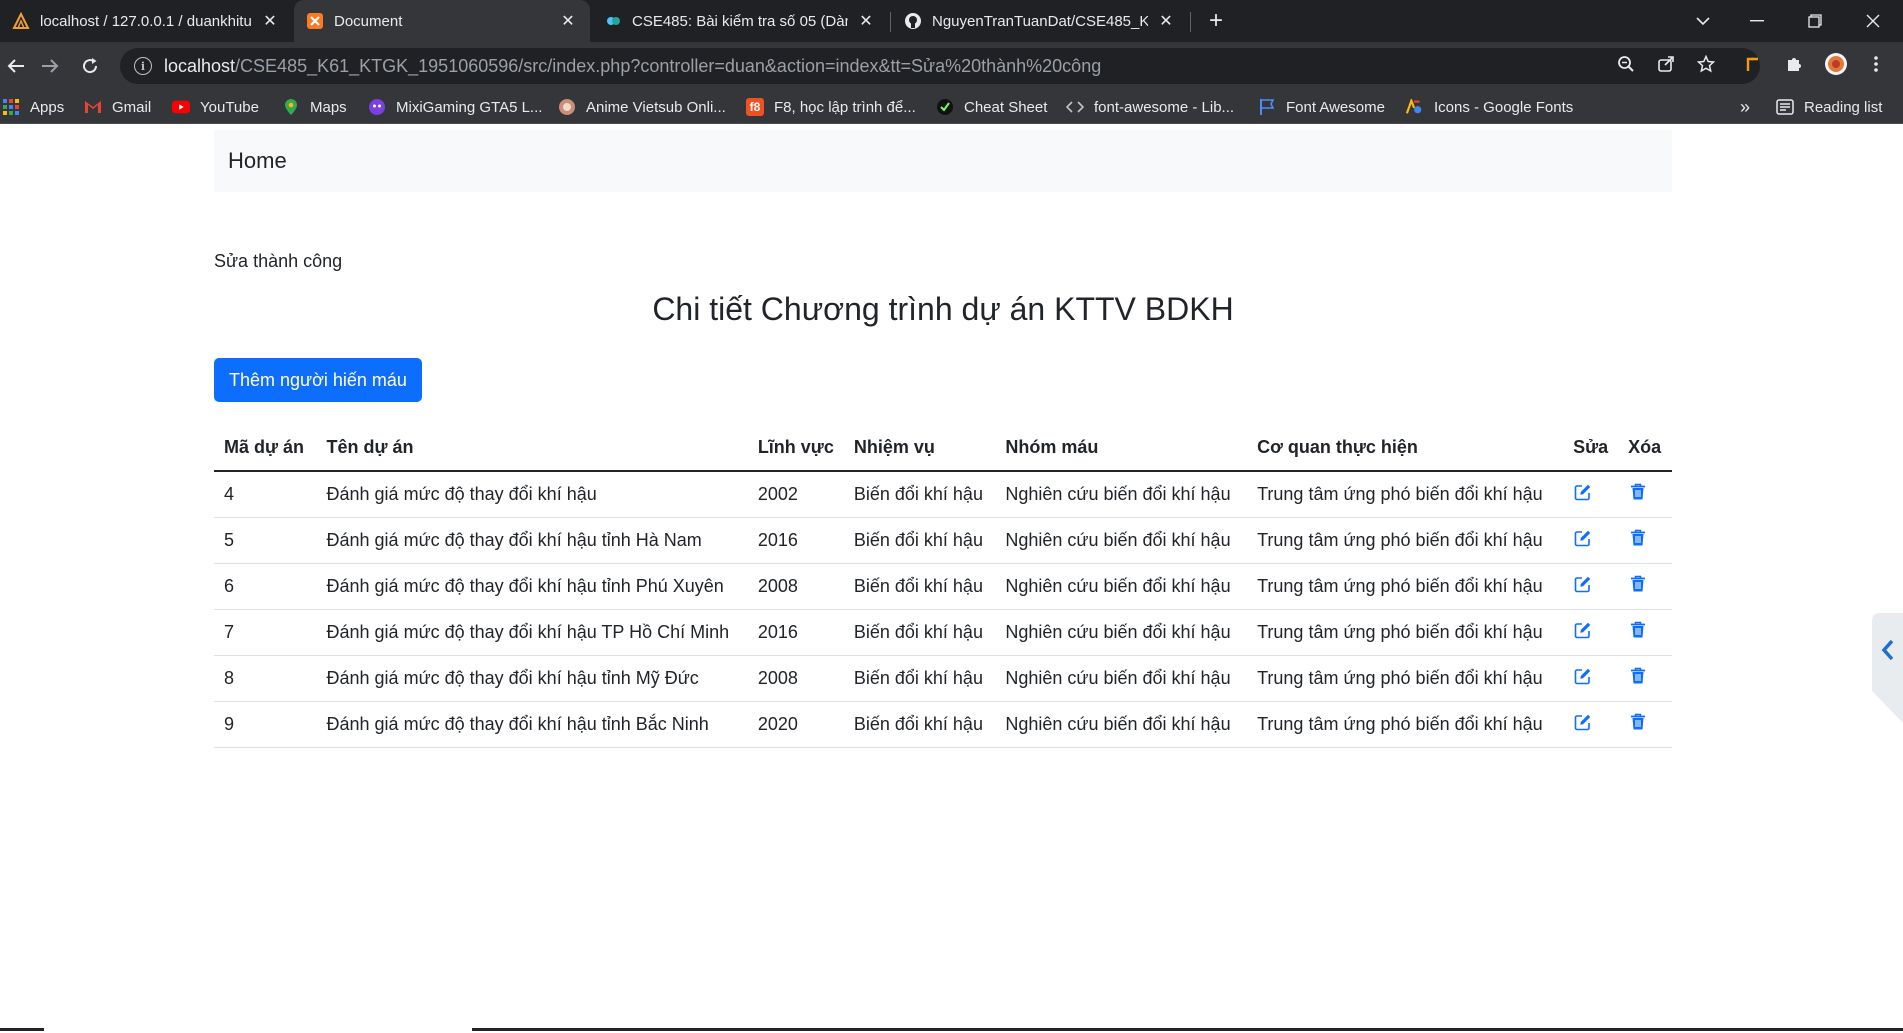  I want to click on bookmark-label: Gmail, so click(132, 107).